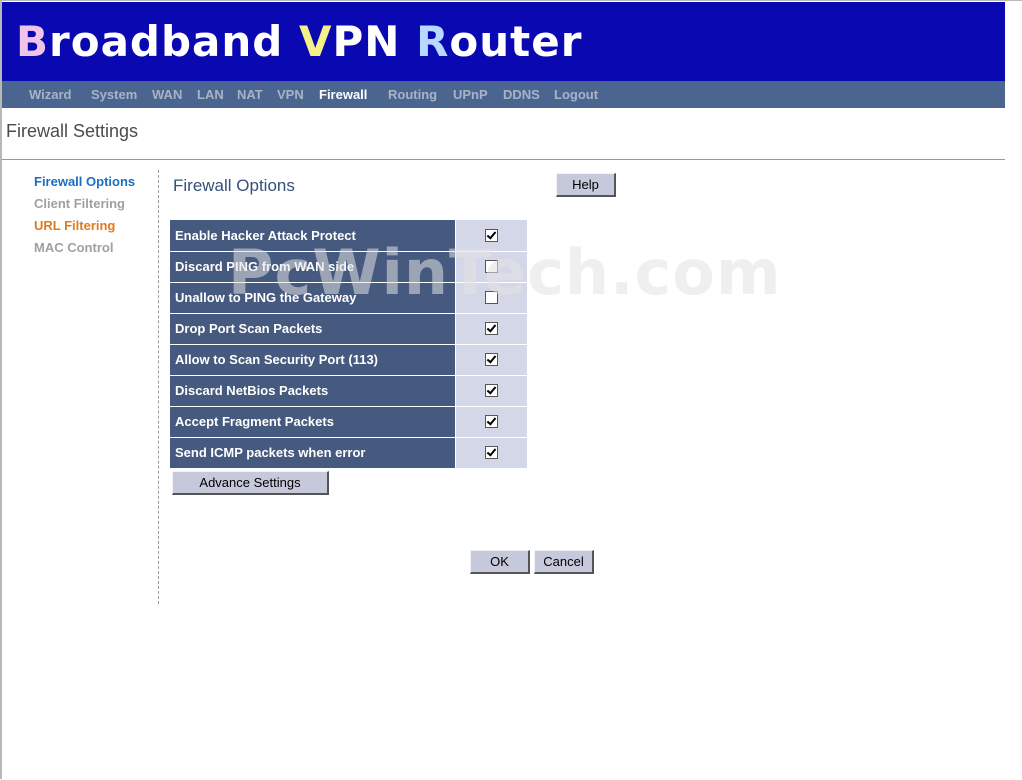  I want to click on sidebar-divider, so click(158, 387).